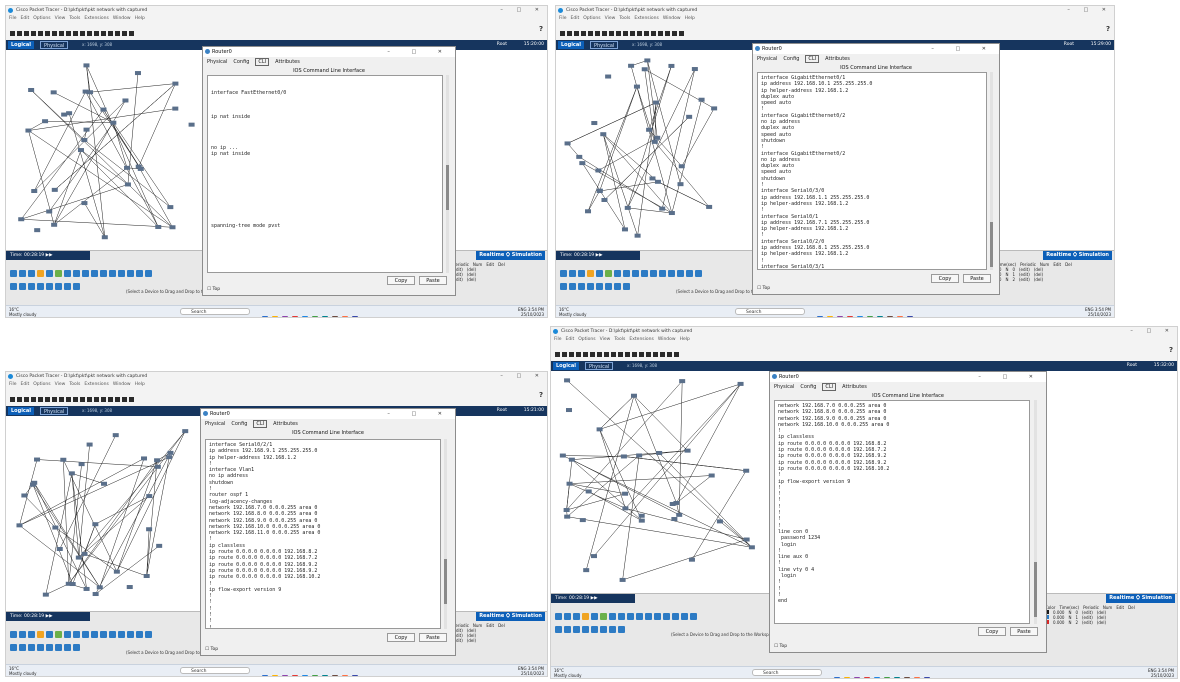 This screenshot has width=1180, height=682. What do you see at coordinates (287, 62) in the screenshot?
I see `tab-attributes: Attributes` at bounding box center [287, 62].